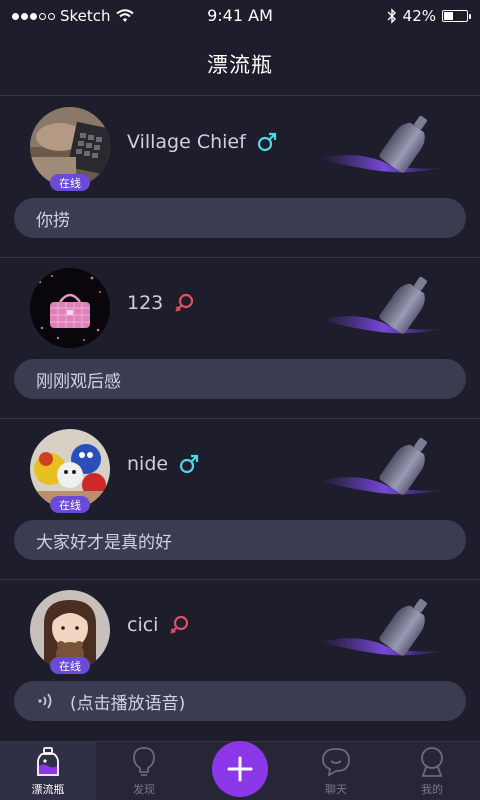  I want to click on message-bubble: 刚刚观后感, so click(240, 379).